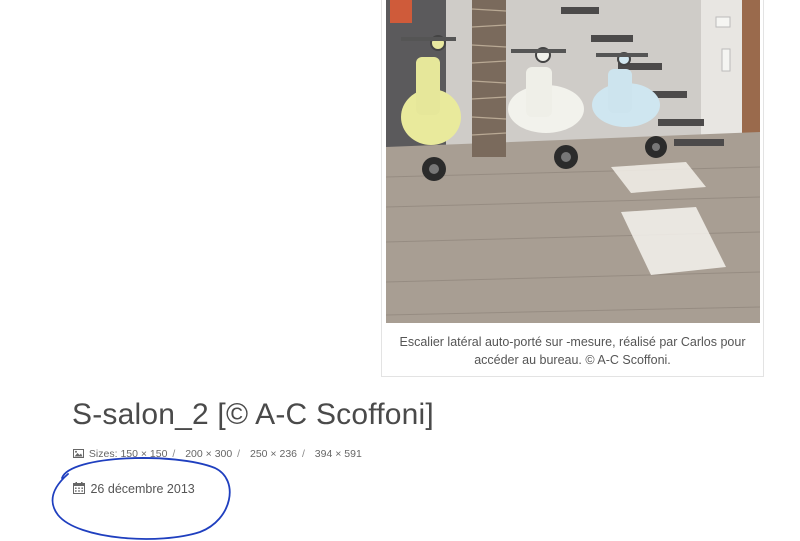 The width and height of the screenshot is (800, 541). What do you see at coordinates (143, 454) in the screenshot?
I see `size-link-150: 150 × 150` at bounding box center [143, 454].